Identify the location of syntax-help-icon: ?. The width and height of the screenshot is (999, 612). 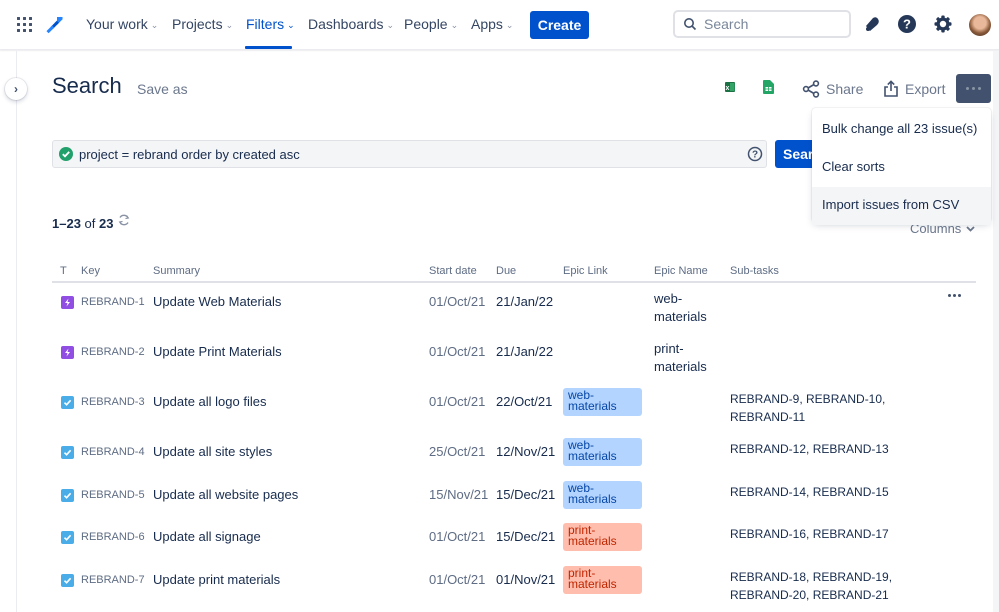
(755, 154).